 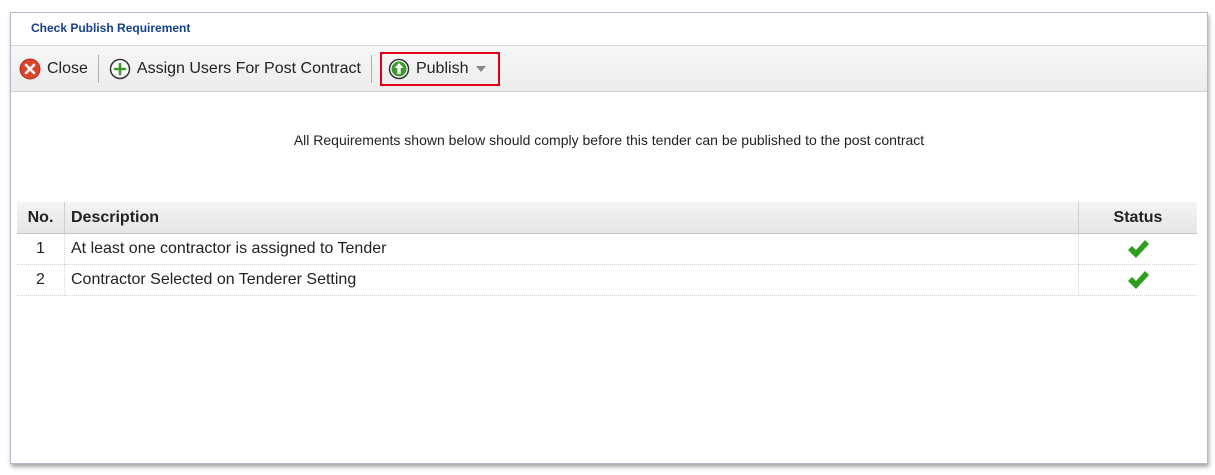 What do you see at coordinates (111, 28) in the screenshot?
I see `dialog-title: Check Publish Requirement` at bounding box center [111, 28].